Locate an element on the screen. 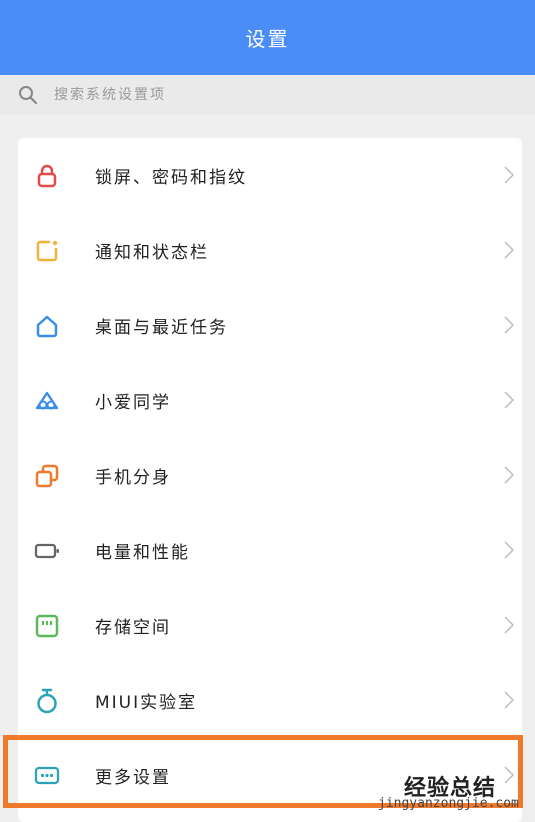 This screenshot has height=822, width=535. search-input is located at coordinates (254, 95).